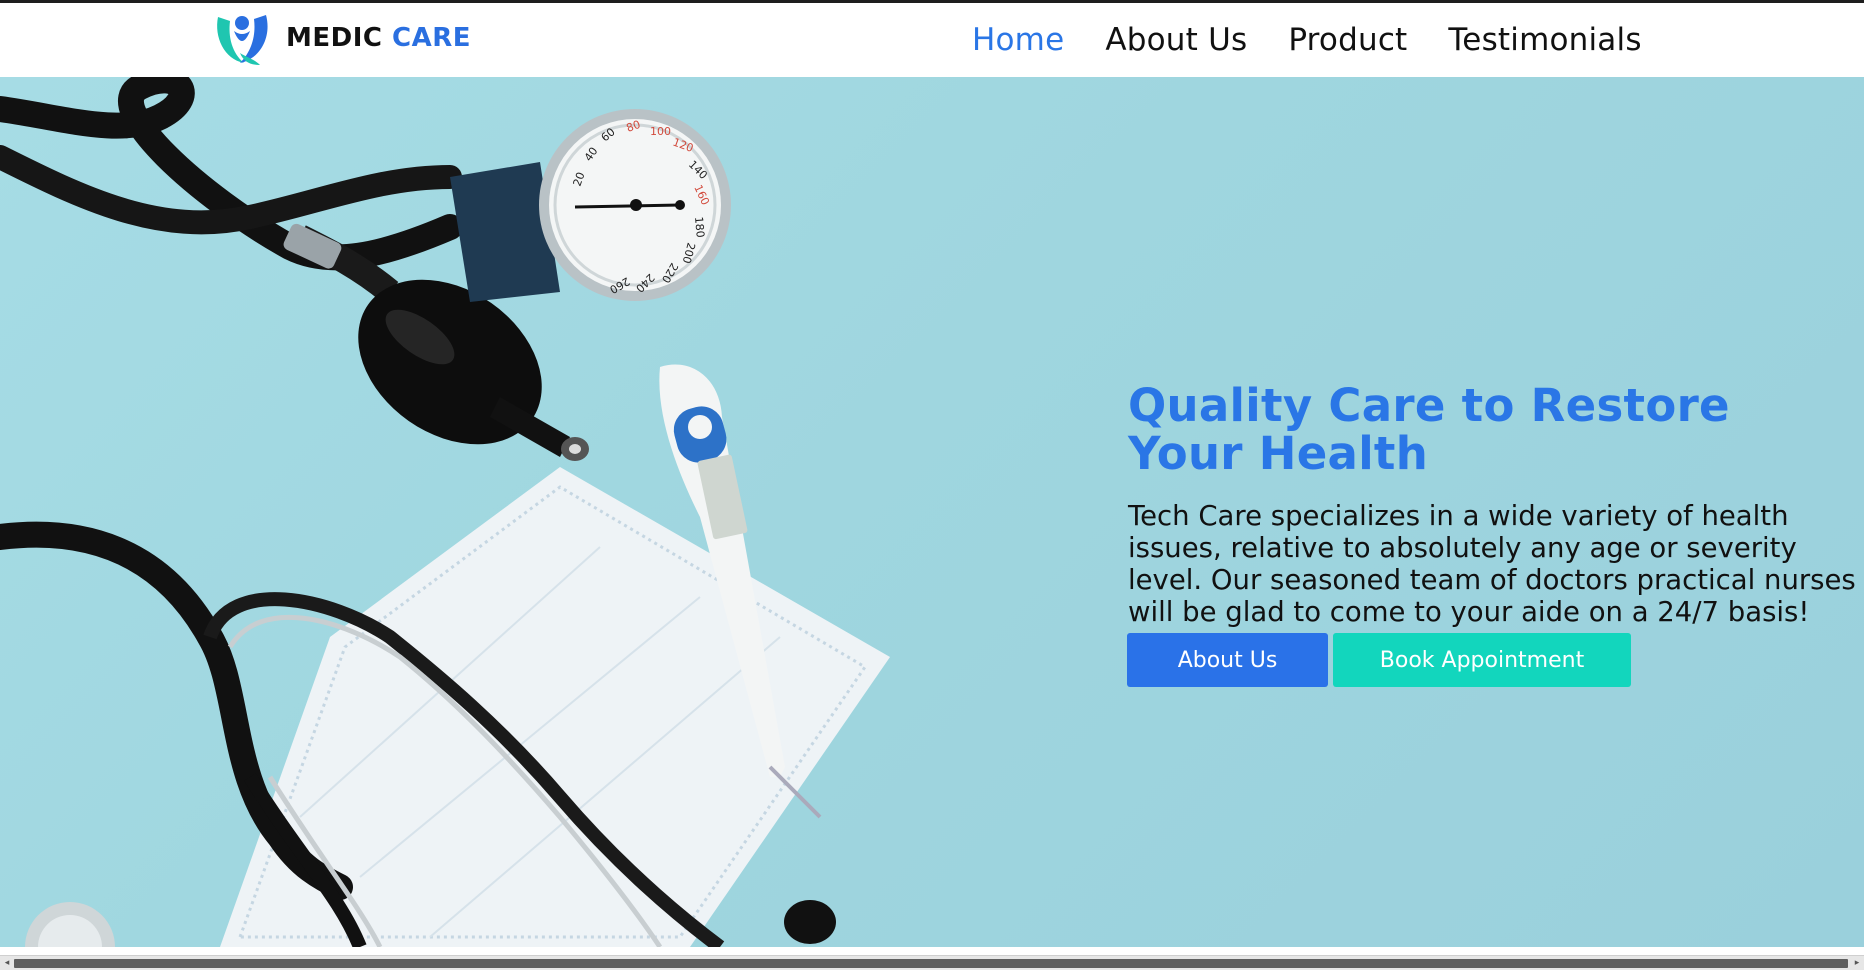 The image size is (1864, 970). I want to click on hero-buttons: About Us Book Appointment, so click(1379, 660).